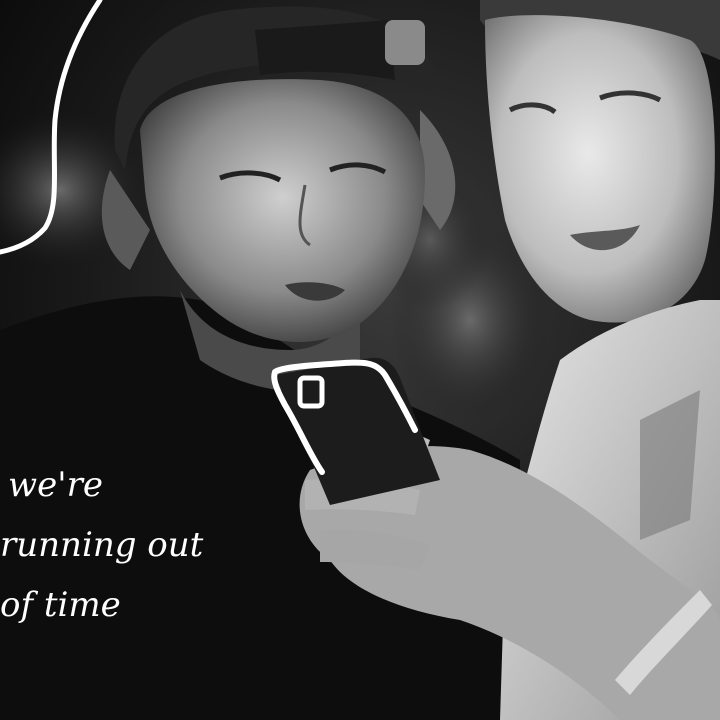 Image resolution: width=720 pixels, height=720 pixels. Describe the element at coordinates (60, 605) in the screenshot. I see `caption-line-3: of time` at that location.